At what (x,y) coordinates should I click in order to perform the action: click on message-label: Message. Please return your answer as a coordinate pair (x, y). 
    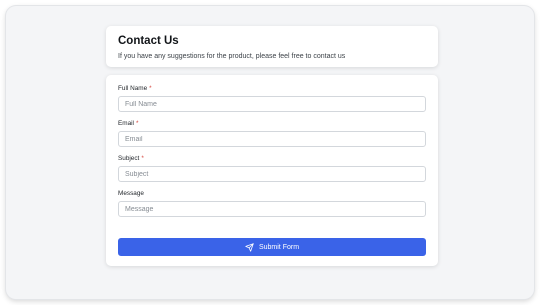
    Looking at the image, I should click on (131, 193).